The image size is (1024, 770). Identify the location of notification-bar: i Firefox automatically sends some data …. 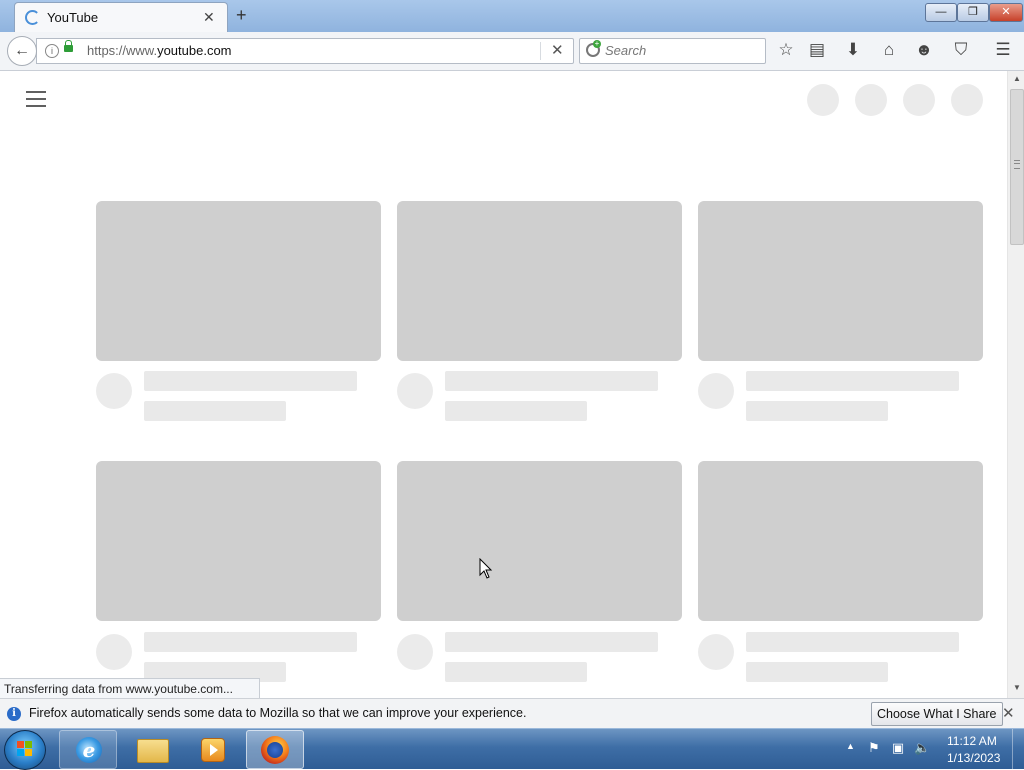
(512, 713).